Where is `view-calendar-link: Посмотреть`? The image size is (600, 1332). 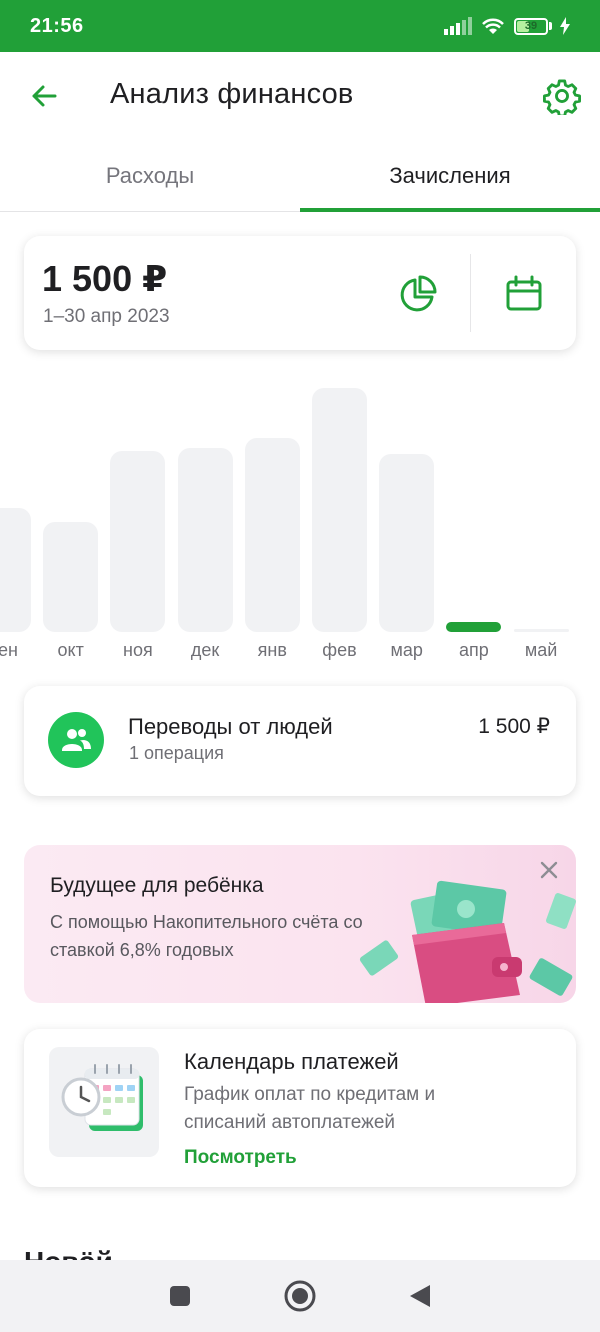
view-calendar-link: Посмотреть is located at coordinates (240, 1158).